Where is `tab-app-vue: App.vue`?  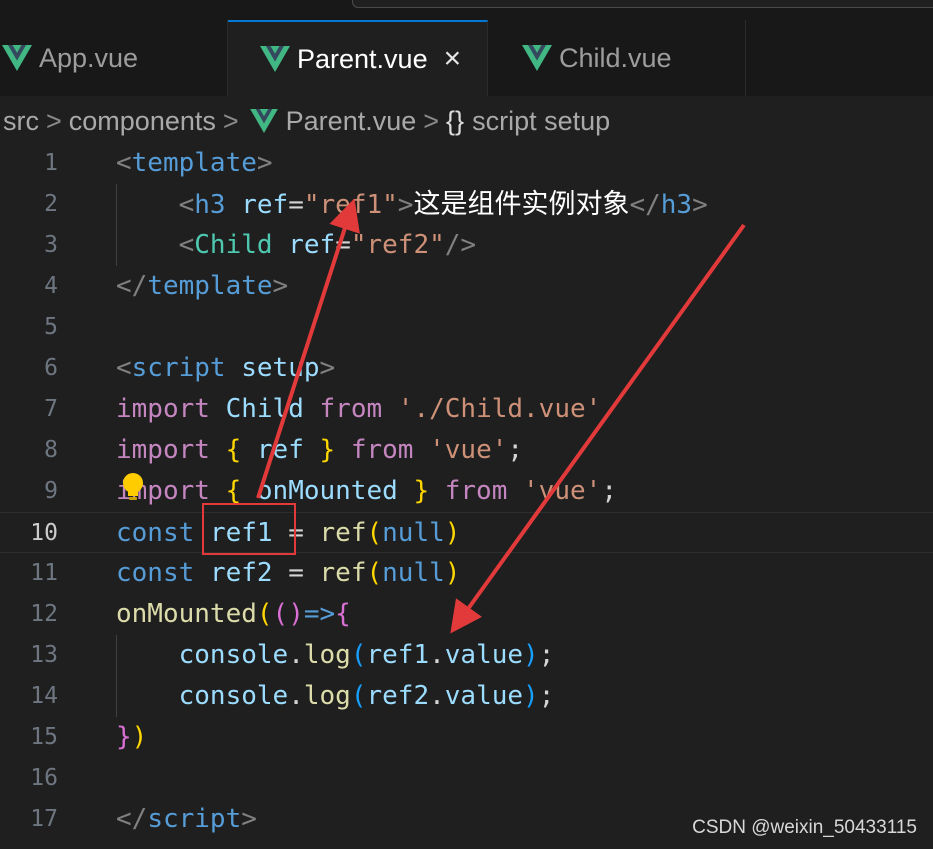 tab-app-vue: App.vue is located at coordinates (114, 58).